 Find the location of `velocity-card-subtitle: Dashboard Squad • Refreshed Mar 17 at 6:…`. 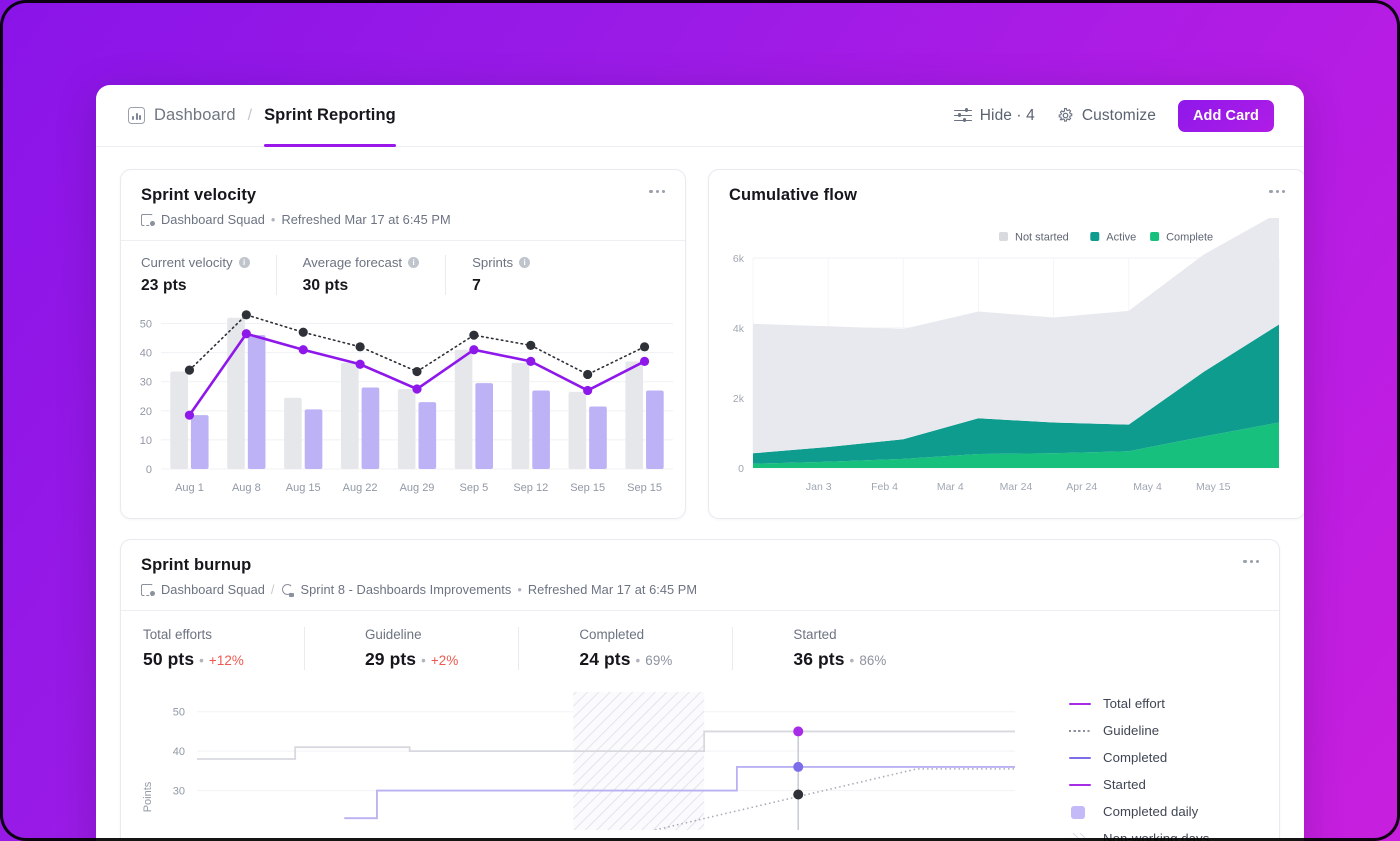

velocity-card-subtitle: Dashboard Squad • Refreshed Mar 17 at 6:… is located at coordinates (403, 219).